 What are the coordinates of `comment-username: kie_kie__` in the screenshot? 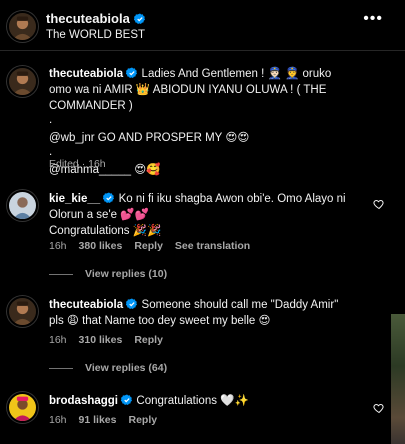 It's located at (74, 199).